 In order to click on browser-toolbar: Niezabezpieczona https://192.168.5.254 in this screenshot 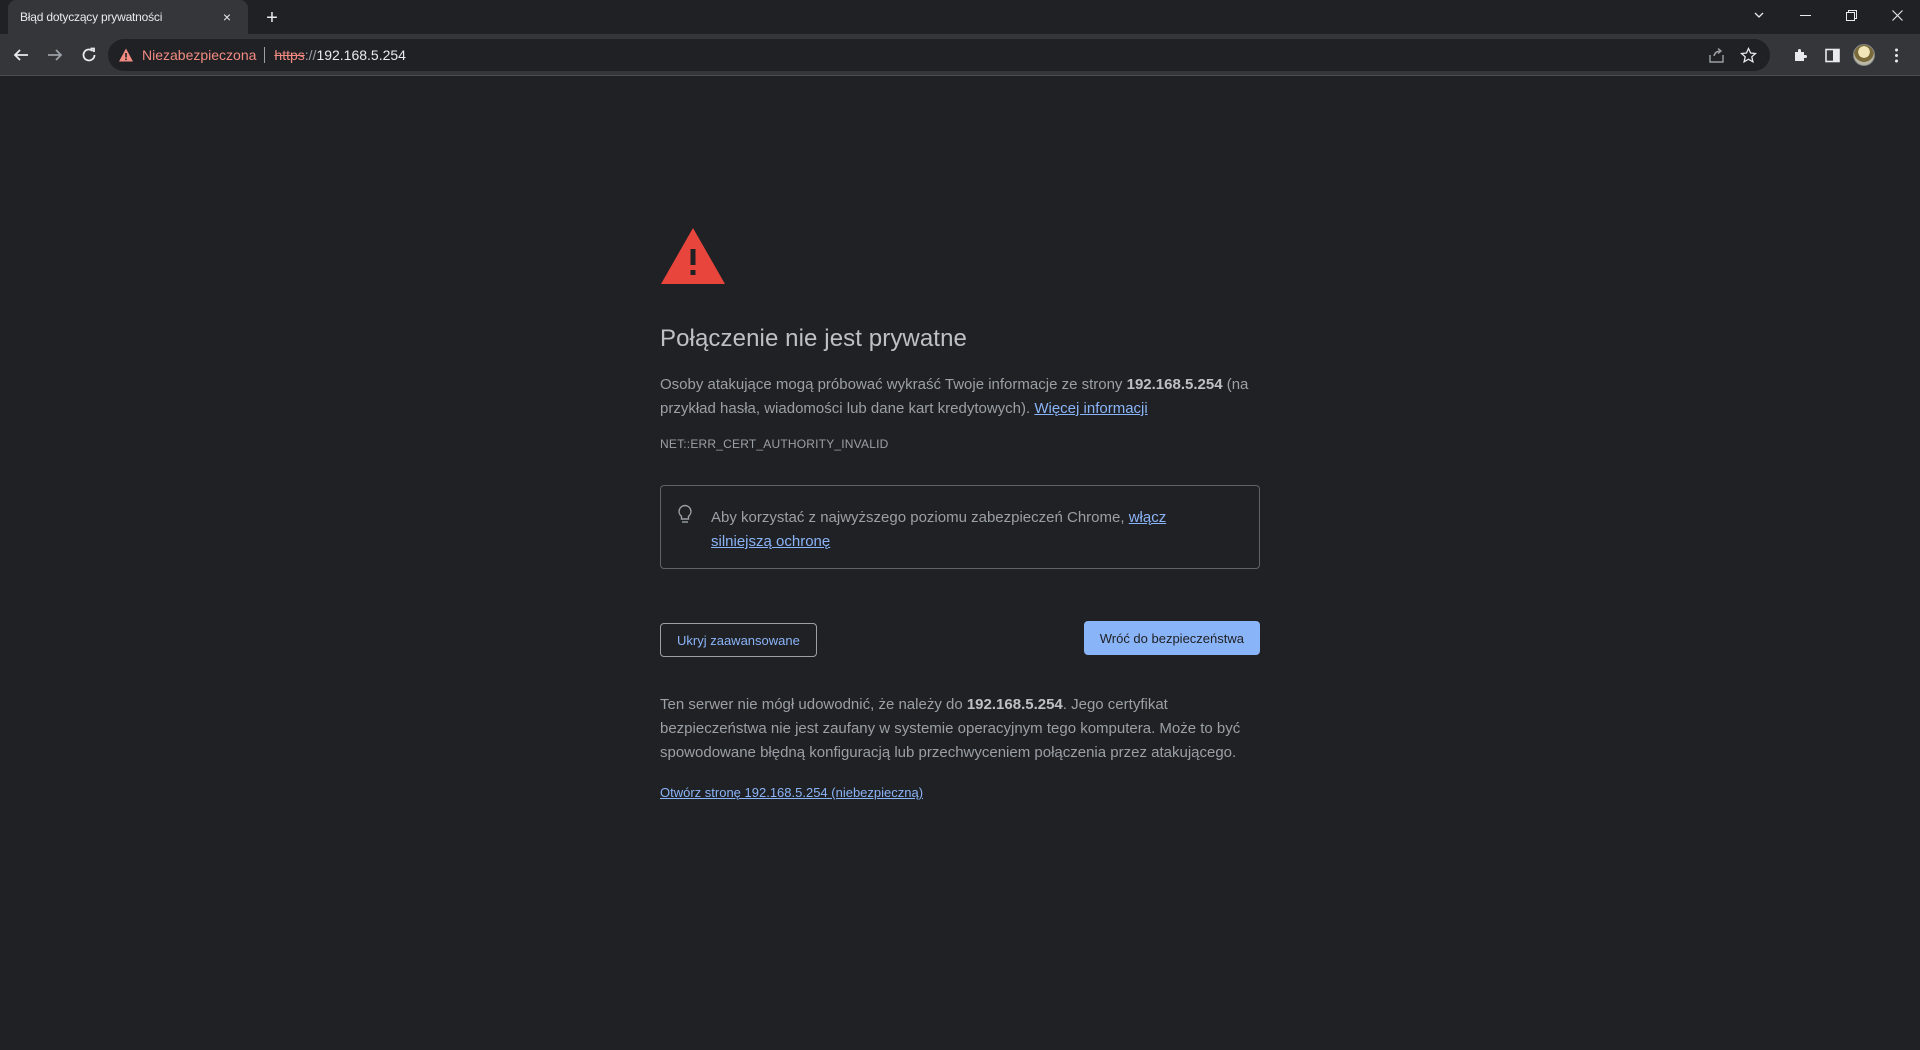, I will do `click(960, 55)`.